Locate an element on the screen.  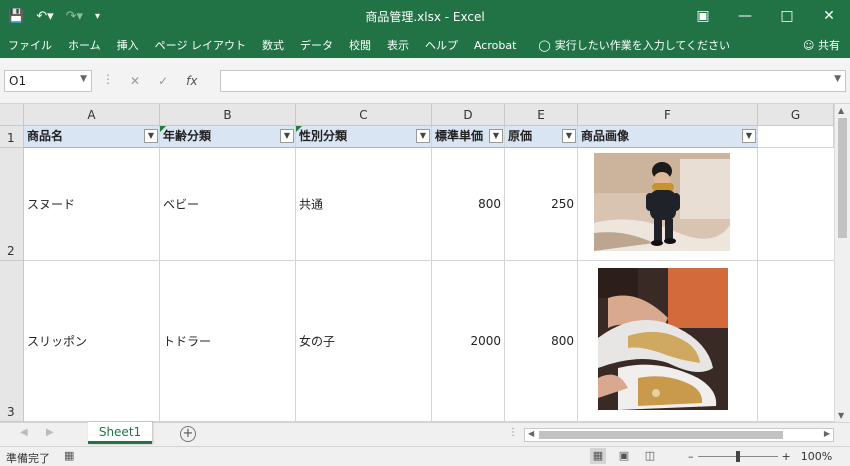
toddler-in-snood-photo is located at coordinates (662, 202).